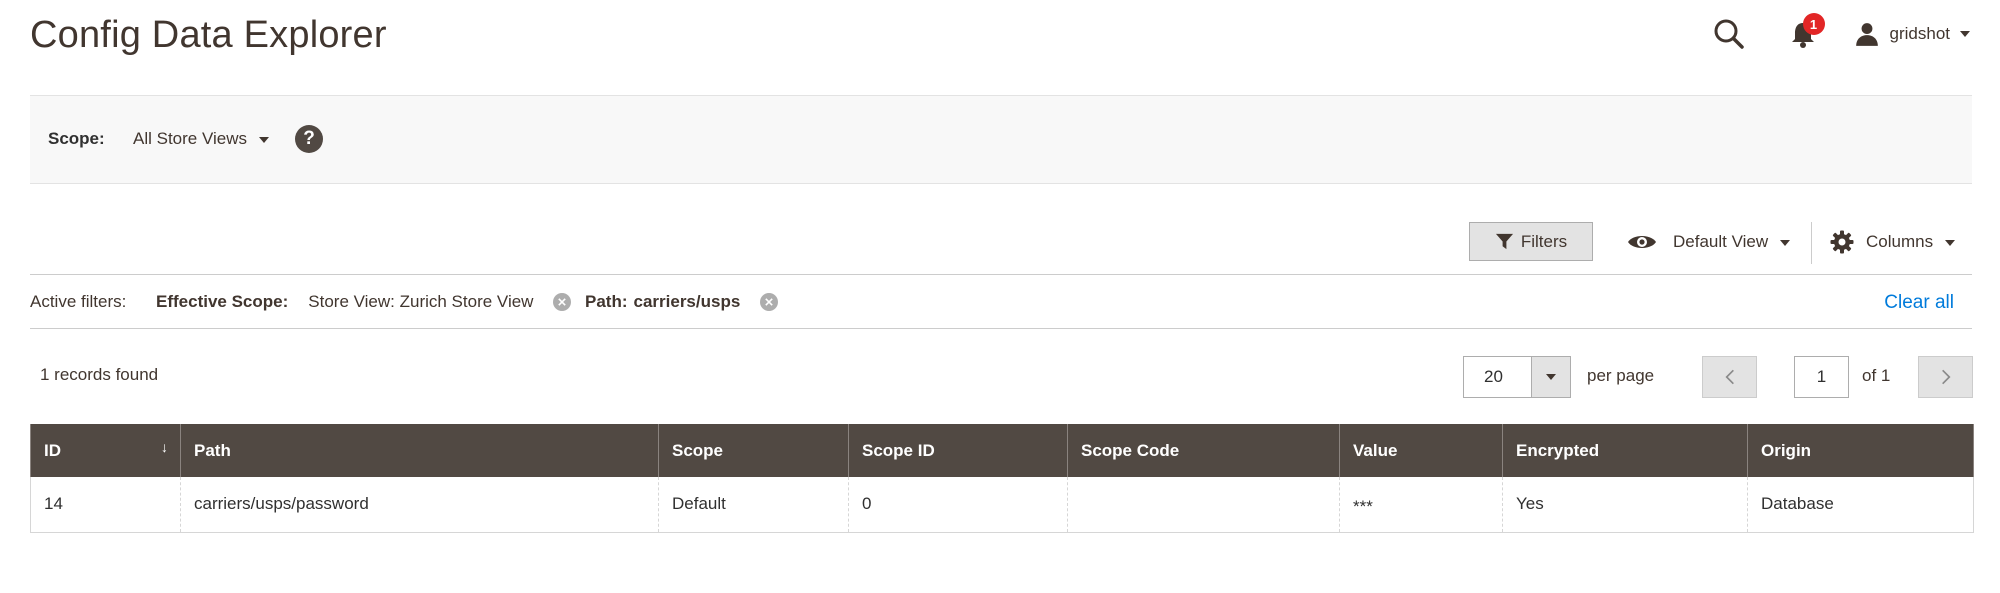 This screenshot has width=2000, height=593. What do you see at coordinates (1621, 375) in the screenshot?
I see `per-page-label: per page` at bounding box center [1621, 375].